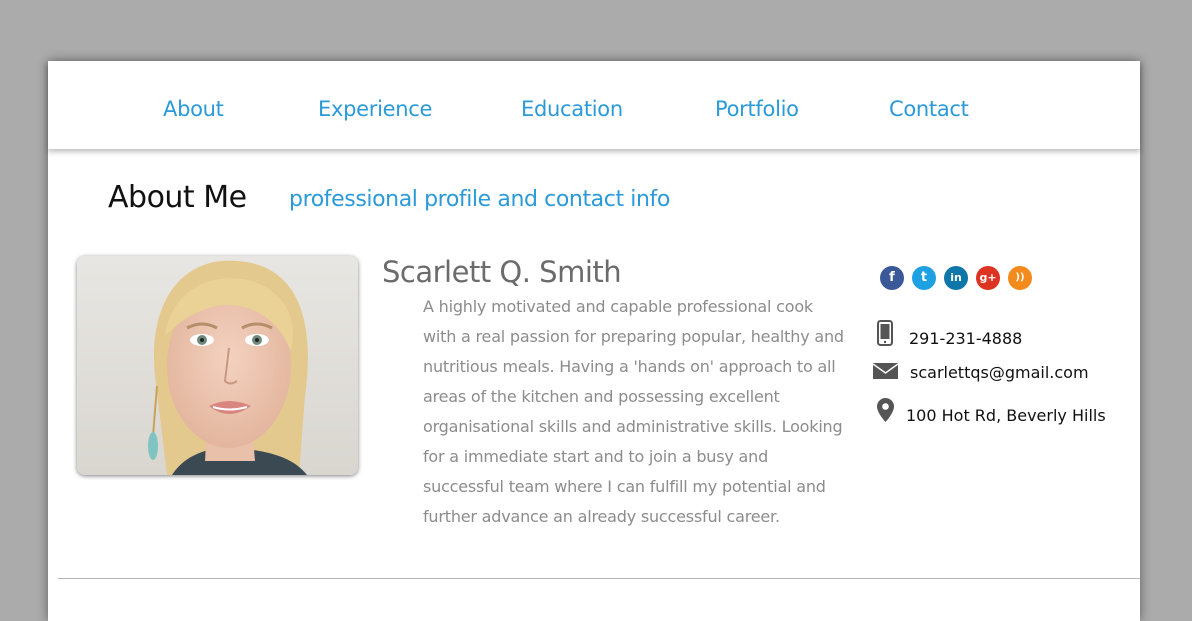  I want to click on section-subtitle: professional profile and contact info, so click(479, 199).